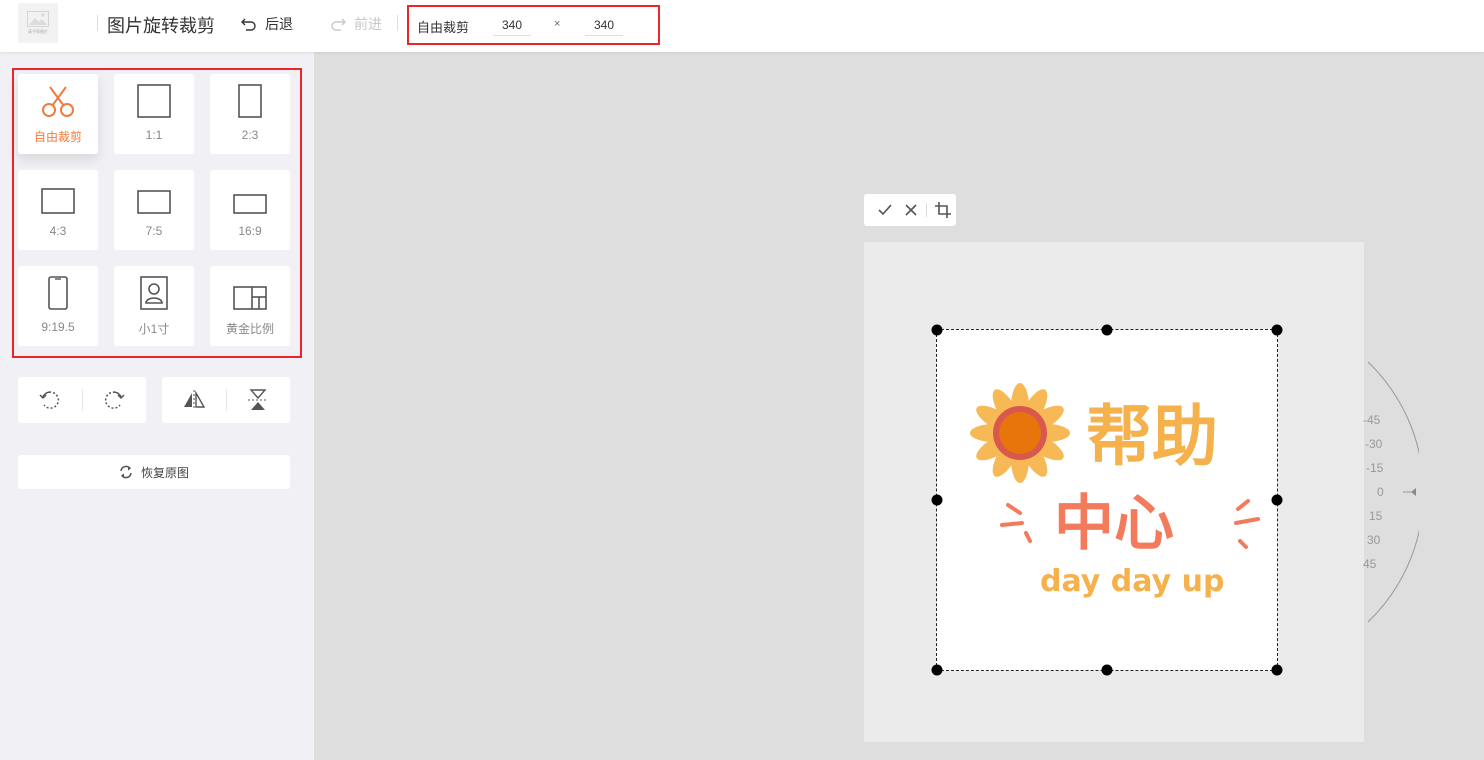 Image resolution: width=1484 pixels, height=760 pixels. What do you see at coordinates (443, 27) in the screenshot?
I see `crop-mode-label: 自由裁剪` at bounding box center [443, 27].